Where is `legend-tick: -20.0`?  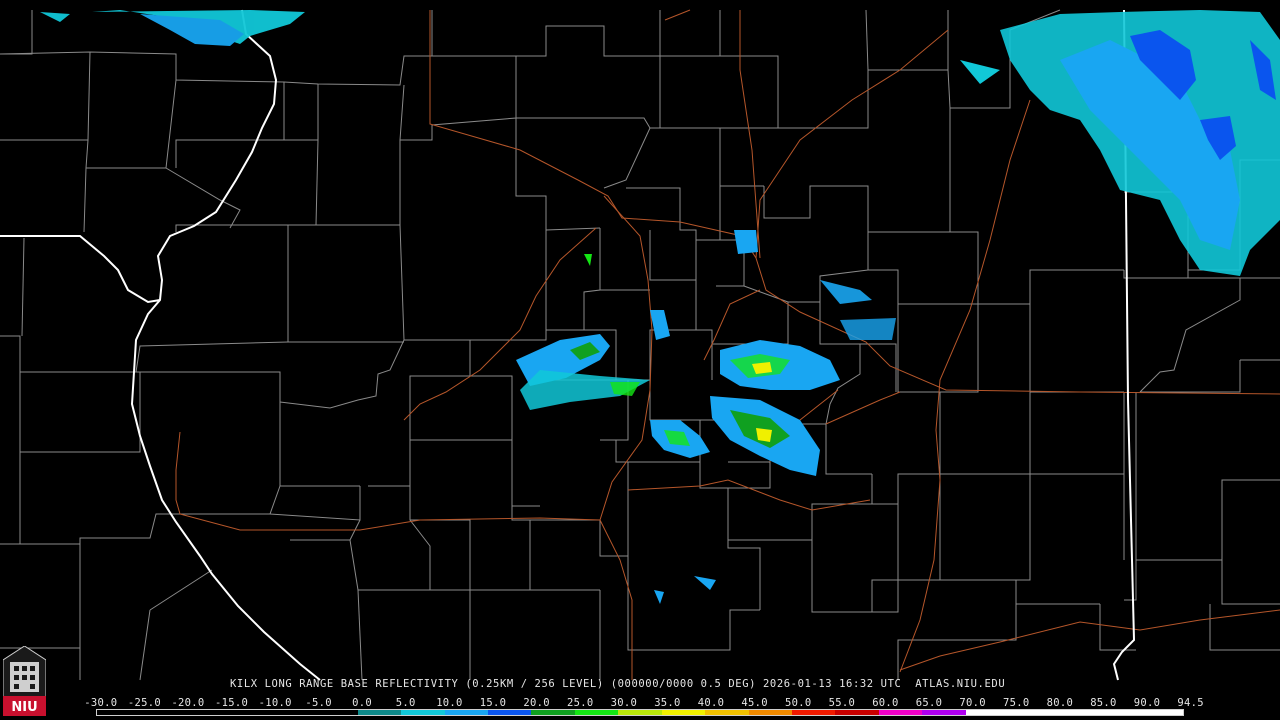 legend-tick: -20.0 is located at coordinates (188, 703).